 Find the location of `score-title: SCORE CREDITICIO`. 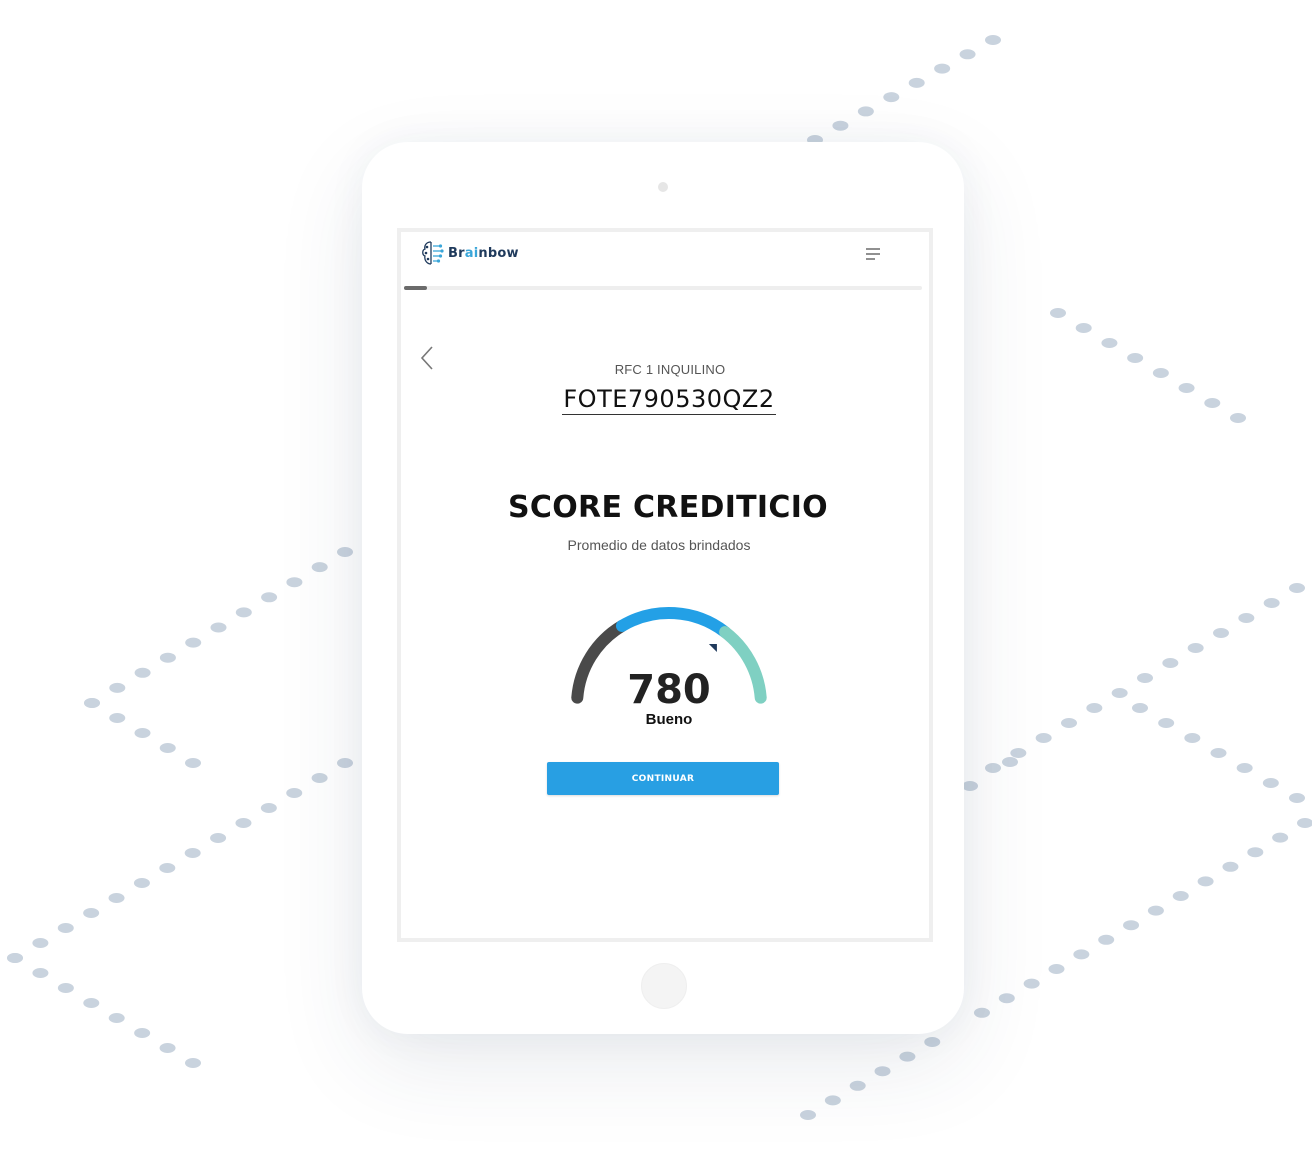

score-title: SCORE CREDITICIO is located at coordinates (668, 507).